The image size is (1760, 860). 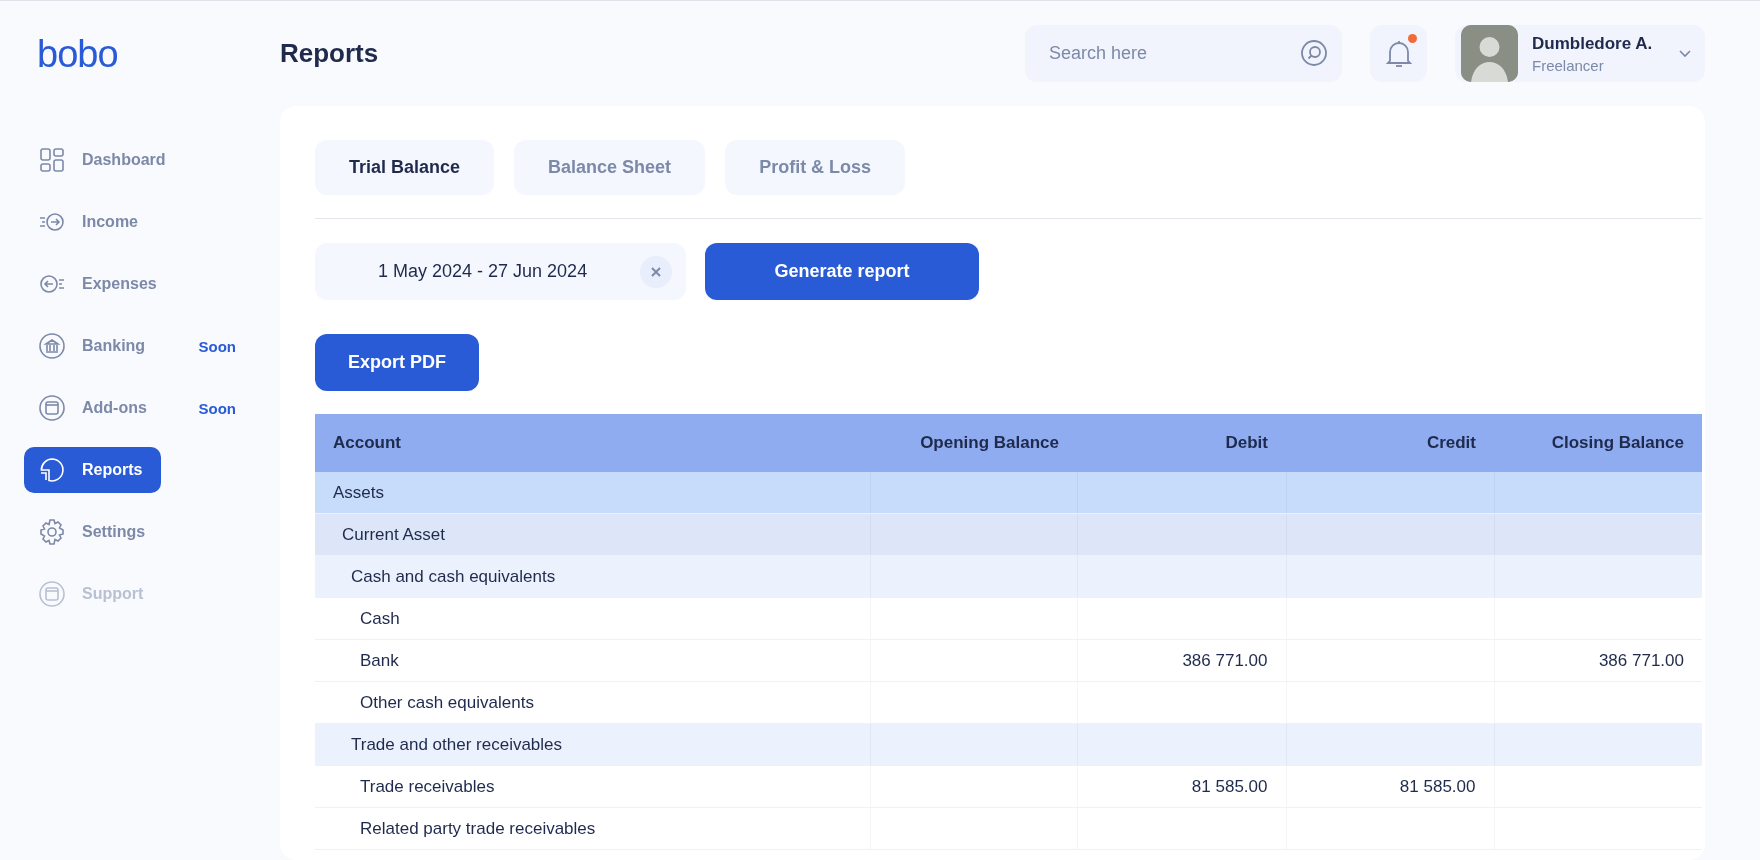 I want to click on sidebar-item: Add-ons Soon, so click(x=137, y=408).